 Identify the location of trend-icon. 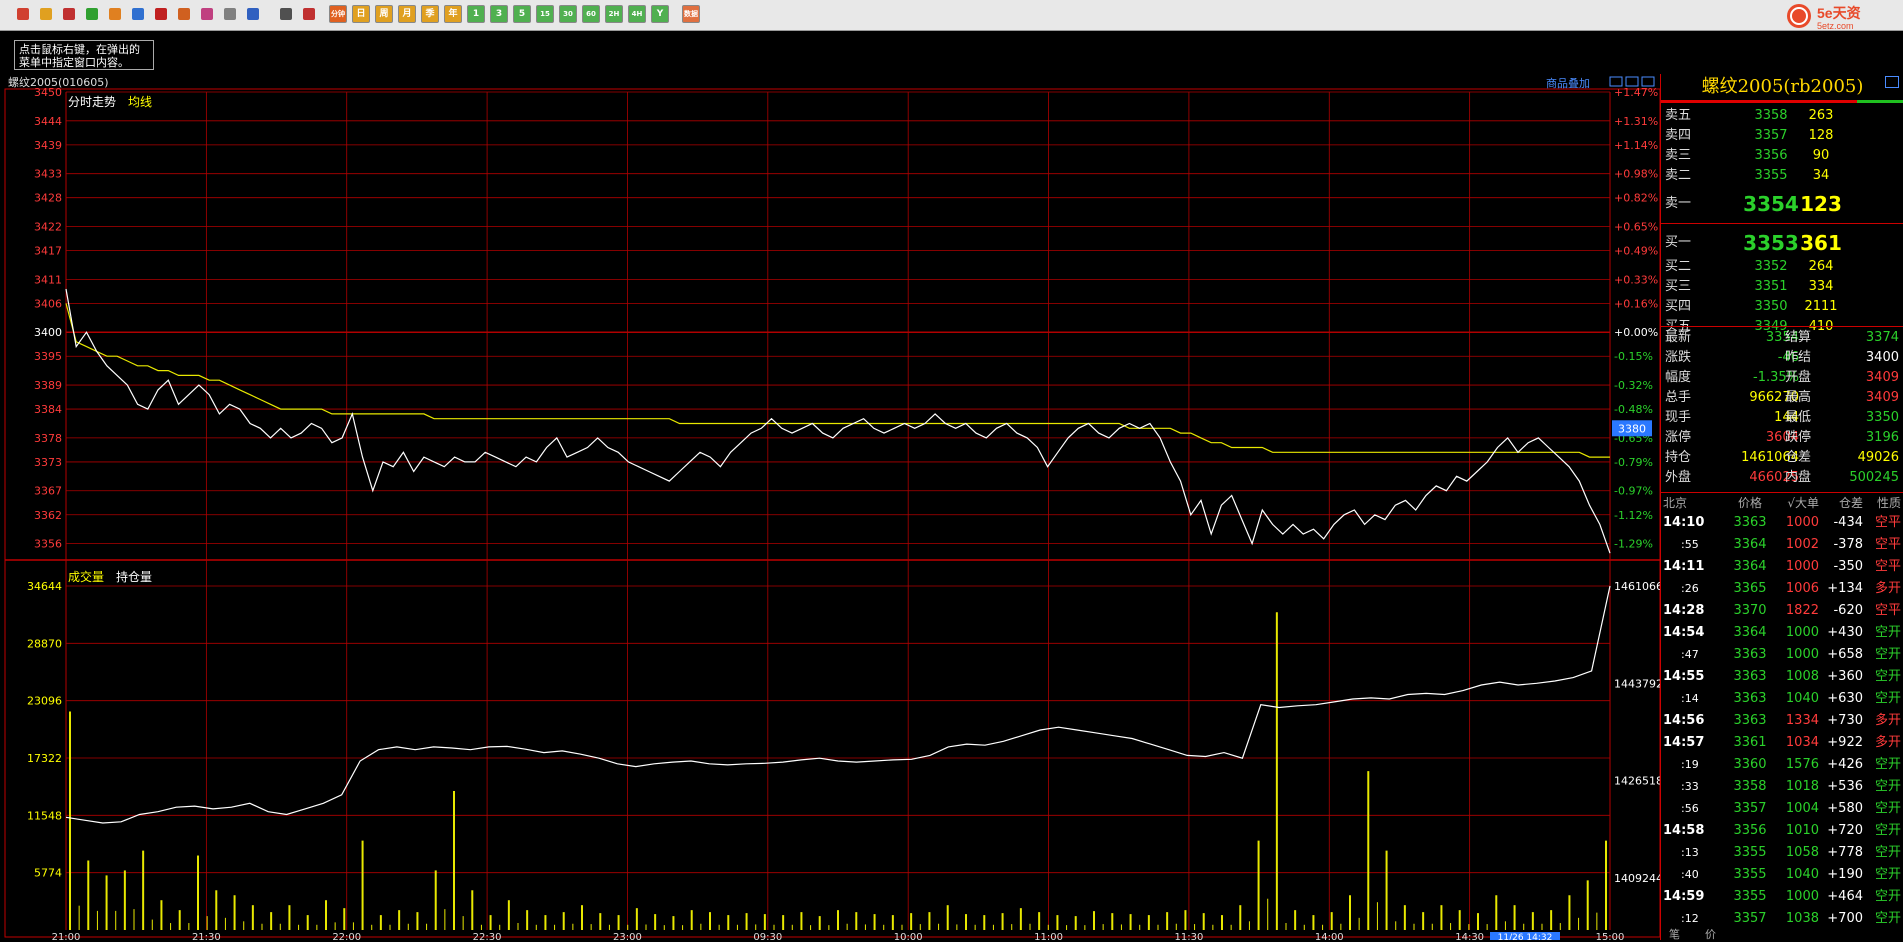
(309, 14).